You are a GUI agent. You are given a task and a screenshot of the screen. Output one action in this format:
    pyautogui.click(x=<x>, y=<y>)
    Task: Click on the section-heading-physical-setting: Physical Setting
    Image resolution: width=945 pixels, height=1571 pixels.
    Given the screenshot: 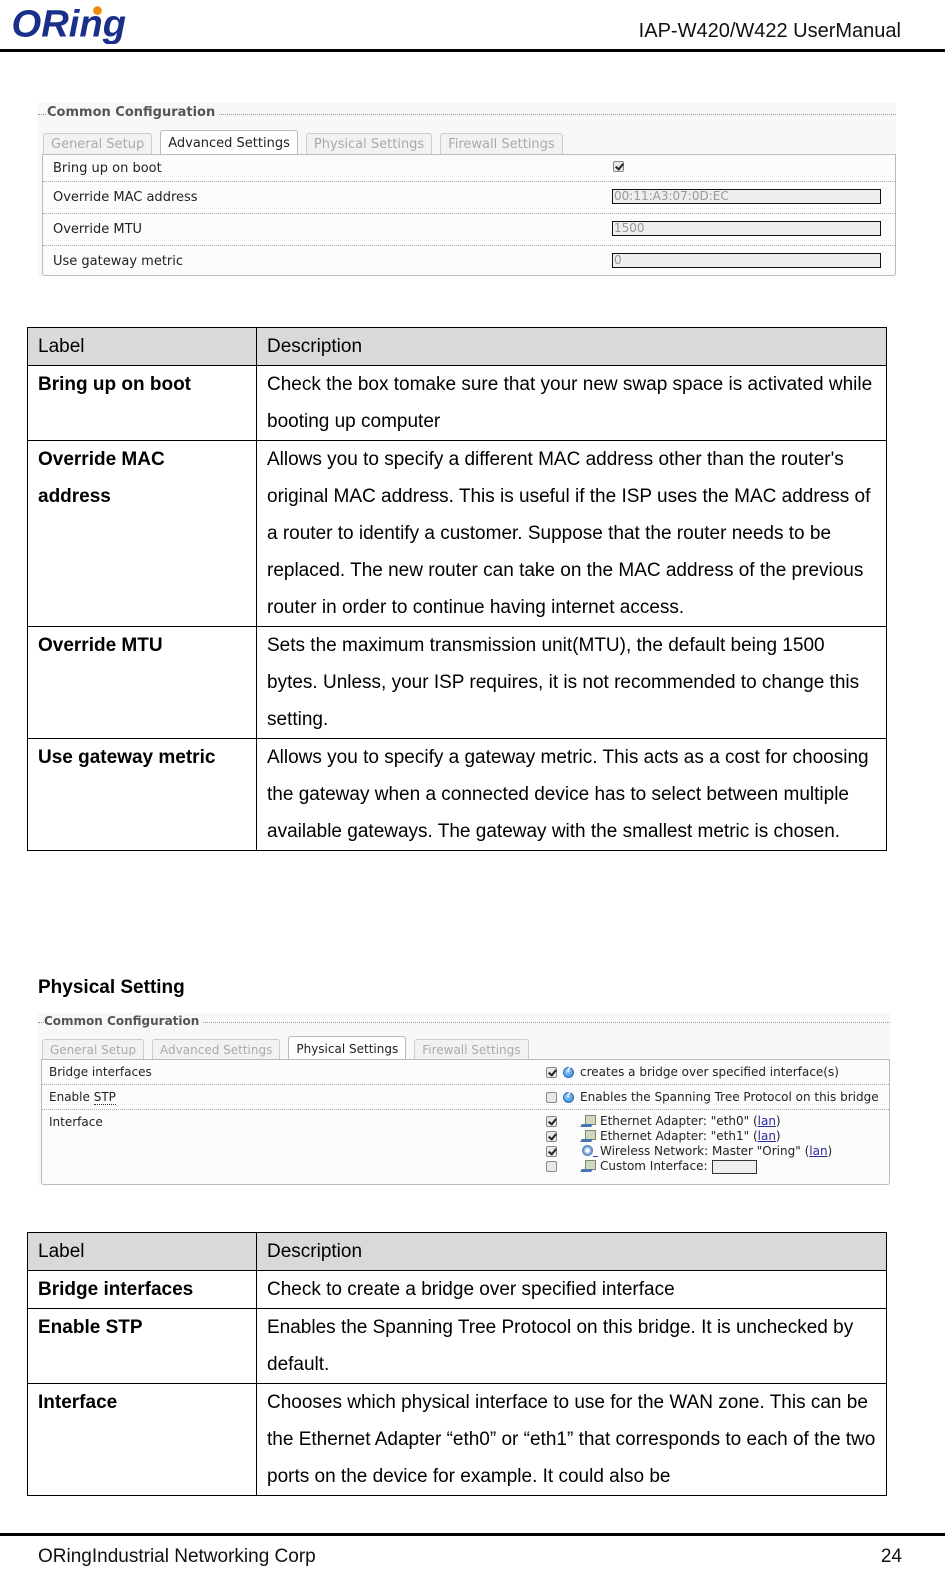 What is the action you would take?
    pyautogui.click(x=111, y=987)
    